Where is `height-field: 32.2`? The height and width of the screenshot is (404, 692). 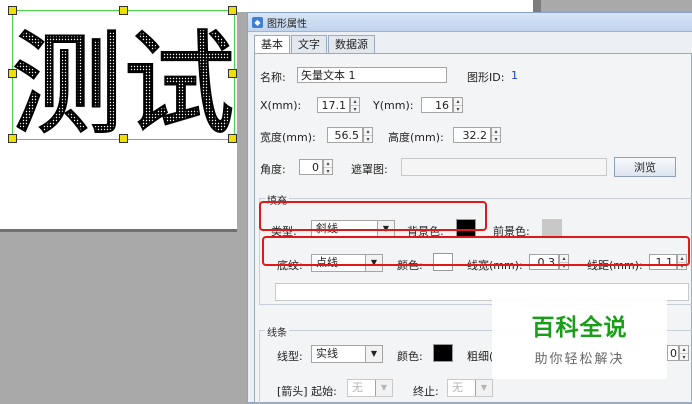 height-field: 32.2 is located at coordinates (472, 135).